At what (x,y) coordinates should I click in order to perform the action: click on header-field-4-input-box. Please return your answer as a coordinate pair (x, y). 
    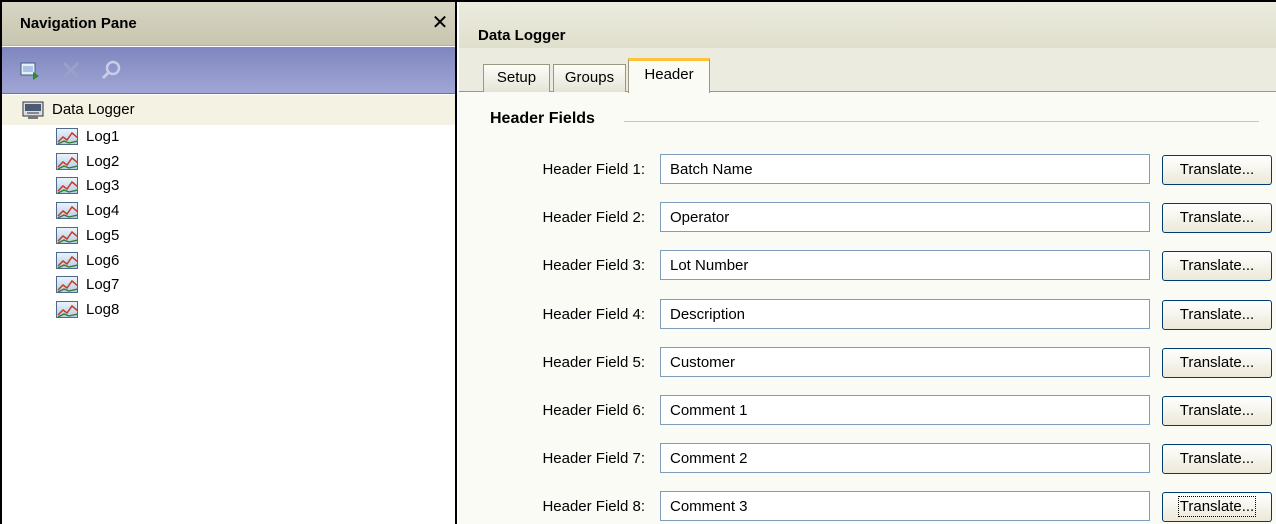
    Looking at the image, I should click on (905, 314).